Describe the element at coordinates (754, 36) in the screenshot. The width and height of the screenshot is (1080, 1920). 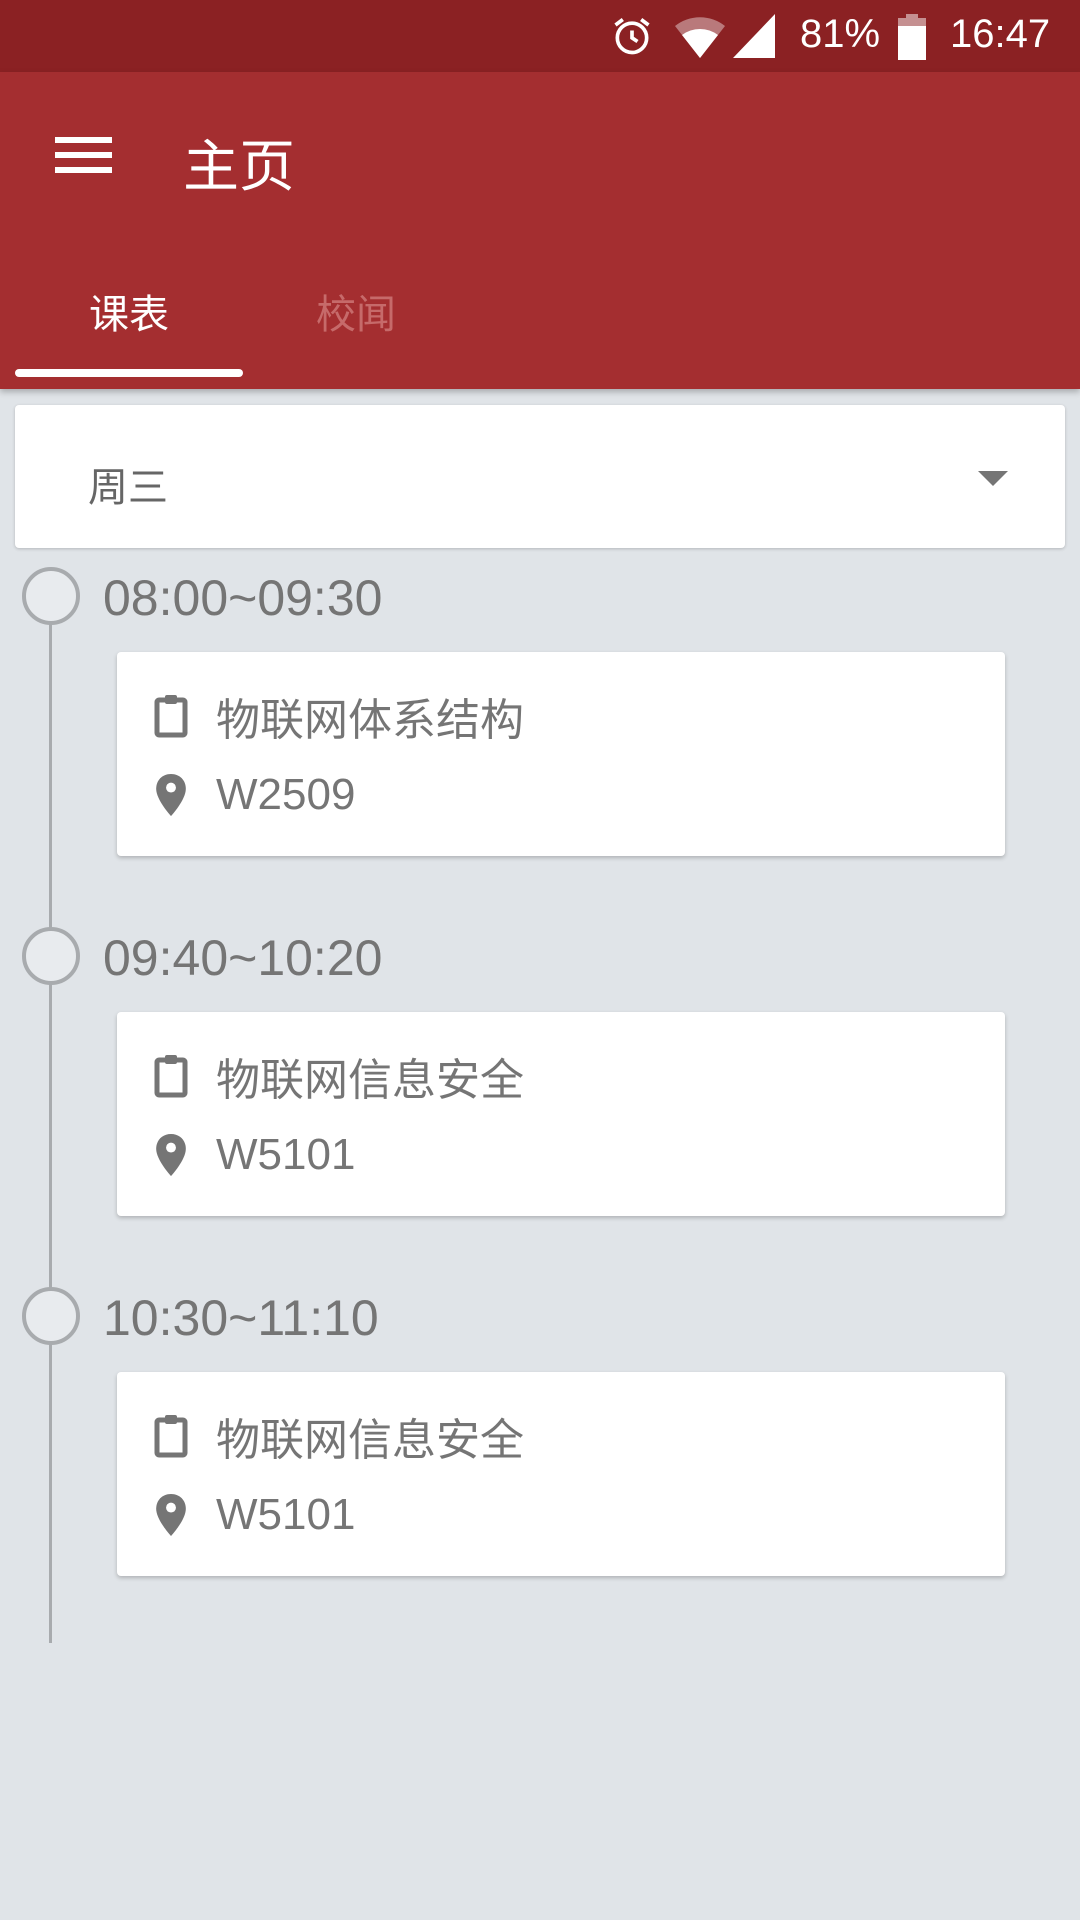
I see `signal-icon` at that location.